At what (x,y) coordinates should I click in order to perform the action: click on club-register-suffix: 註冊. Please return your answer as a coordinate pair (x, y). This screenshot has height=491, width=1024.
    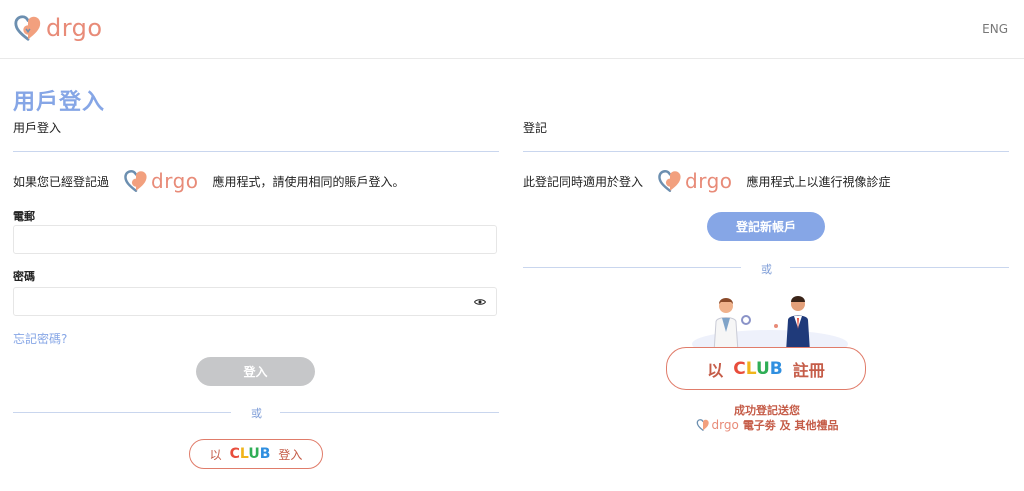
    Looking at the image, I should click on (808, 370).